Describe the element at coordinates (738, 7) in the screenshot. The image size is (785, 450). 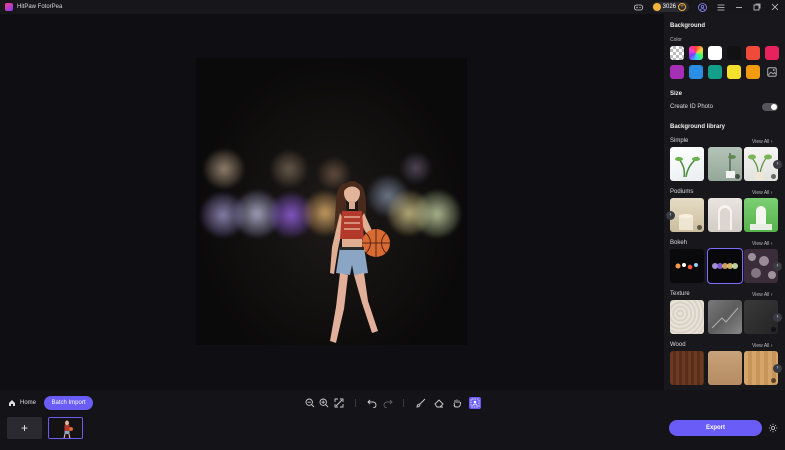
I see `minimize-icon` at that location.